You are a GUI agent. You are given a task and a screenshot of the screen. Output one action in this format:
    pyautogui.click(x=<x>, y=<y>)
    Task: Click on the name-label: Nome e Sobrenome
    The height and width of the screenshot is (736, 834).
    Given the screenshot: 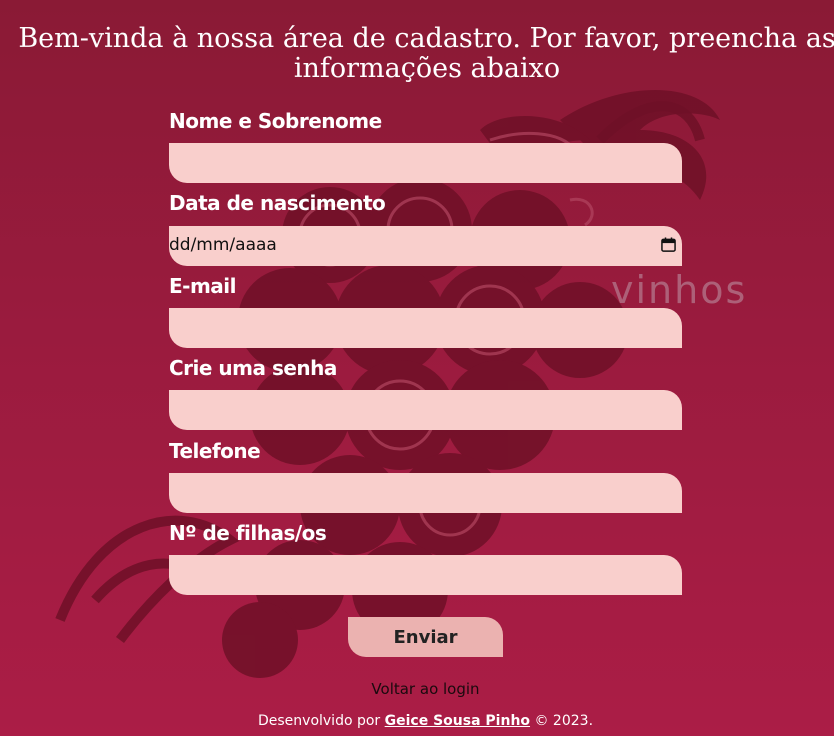 What is the action you would take?
    pyautogui.click(x=275, y=121)
    